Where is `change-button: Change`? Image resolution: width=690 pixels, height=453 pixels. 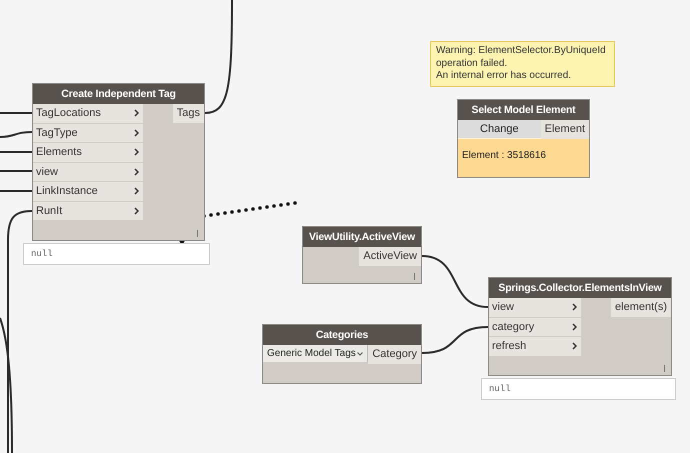
change-button: Change is located at coordinates (499, 129).